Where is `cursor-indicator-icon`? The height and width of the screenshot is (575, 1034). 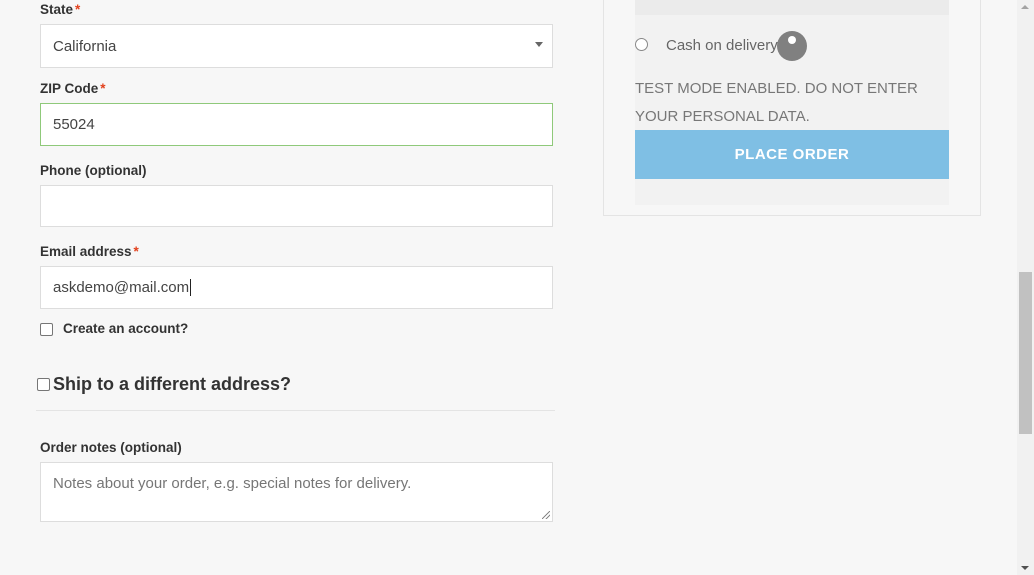
cursor-indicator-icon is located at coordinates (792, 46).